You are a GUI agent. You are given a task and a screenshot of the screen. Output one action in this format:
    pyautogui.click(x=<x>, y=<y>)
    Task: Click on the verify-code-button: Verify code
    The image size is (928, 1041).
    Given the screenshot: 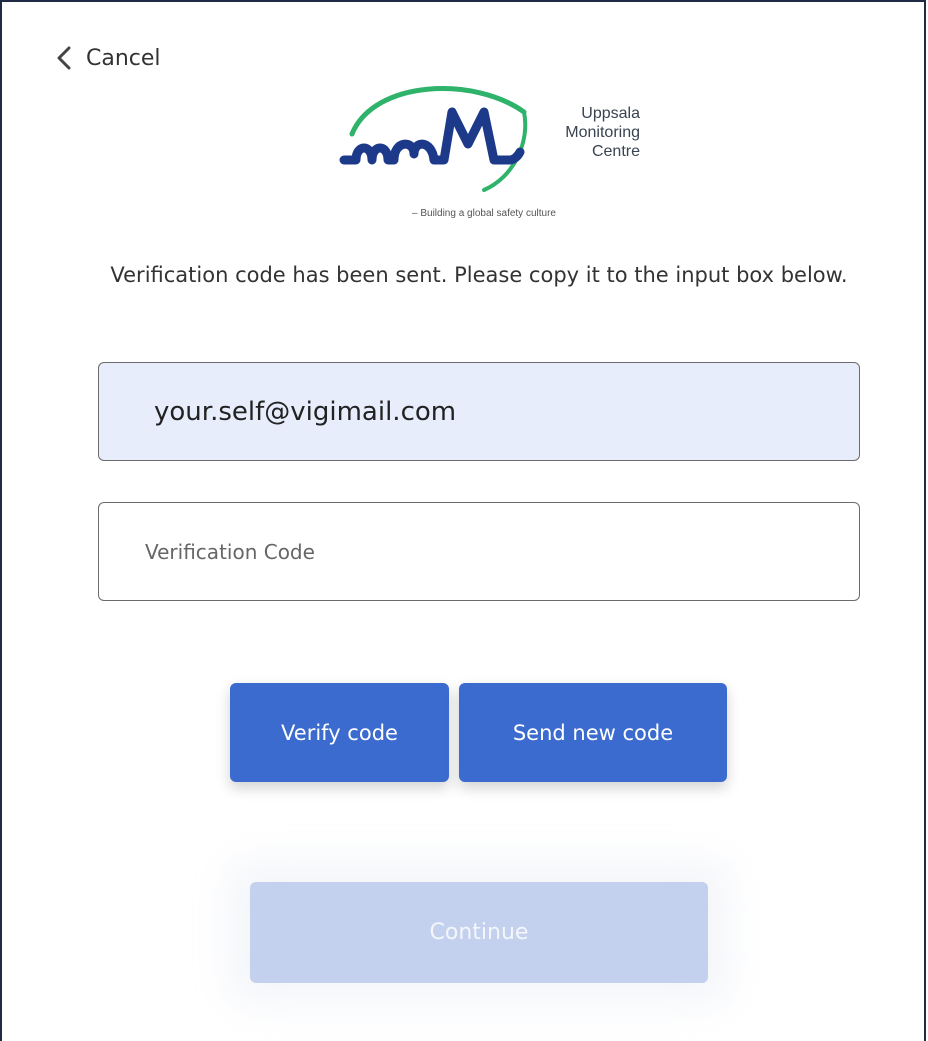 What is the action you would take?
    pyautogui.click(x=339, y=732)
    